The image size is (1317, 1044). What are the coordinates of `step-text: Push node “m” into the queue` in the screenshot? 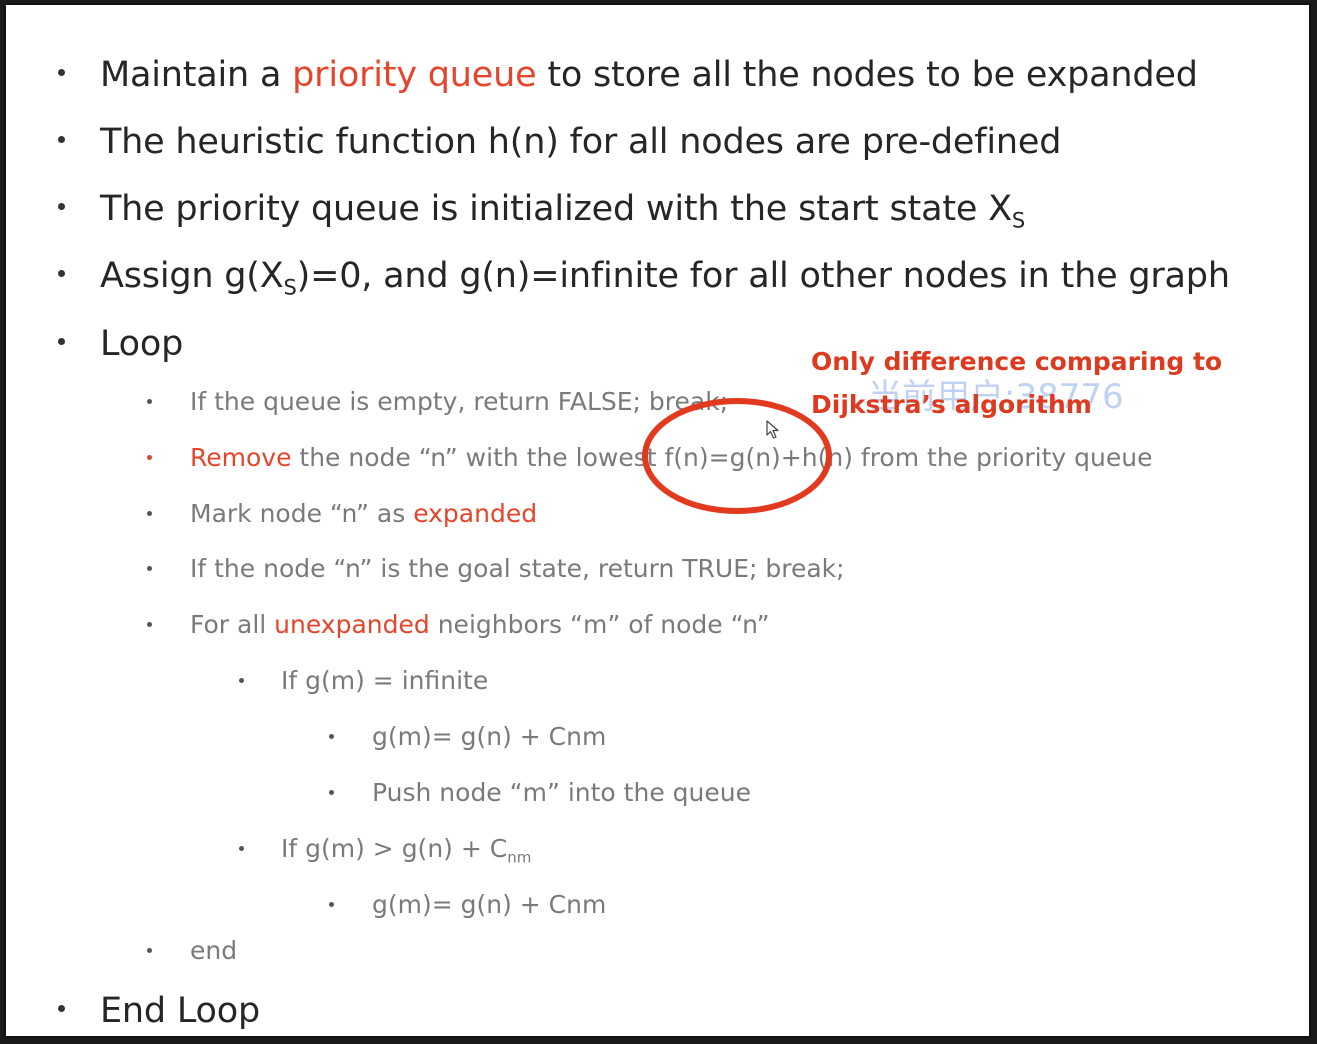 It's located at (561, 792).